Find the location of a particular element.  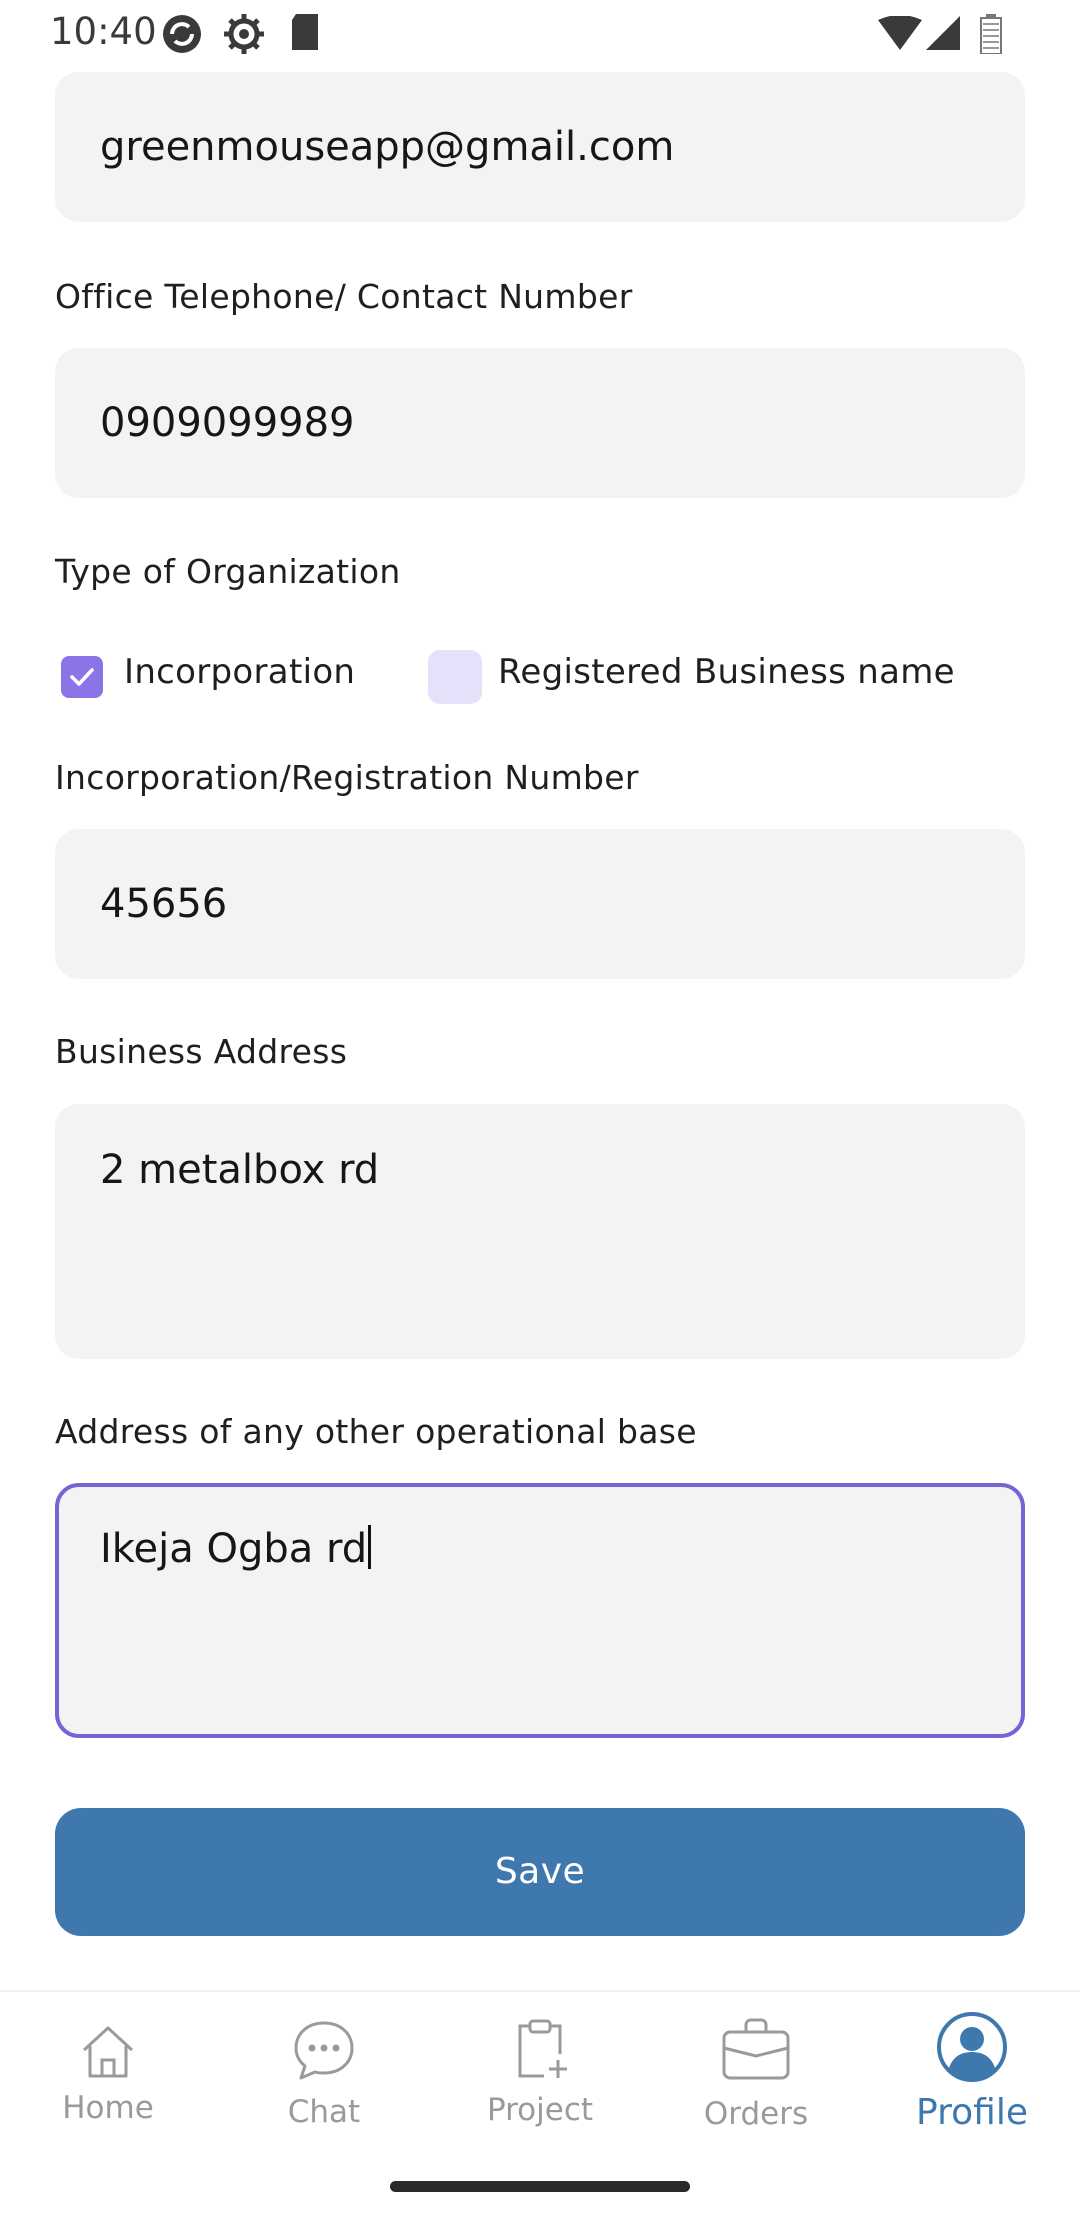

signal-icon is located at coordinates (943, 33).